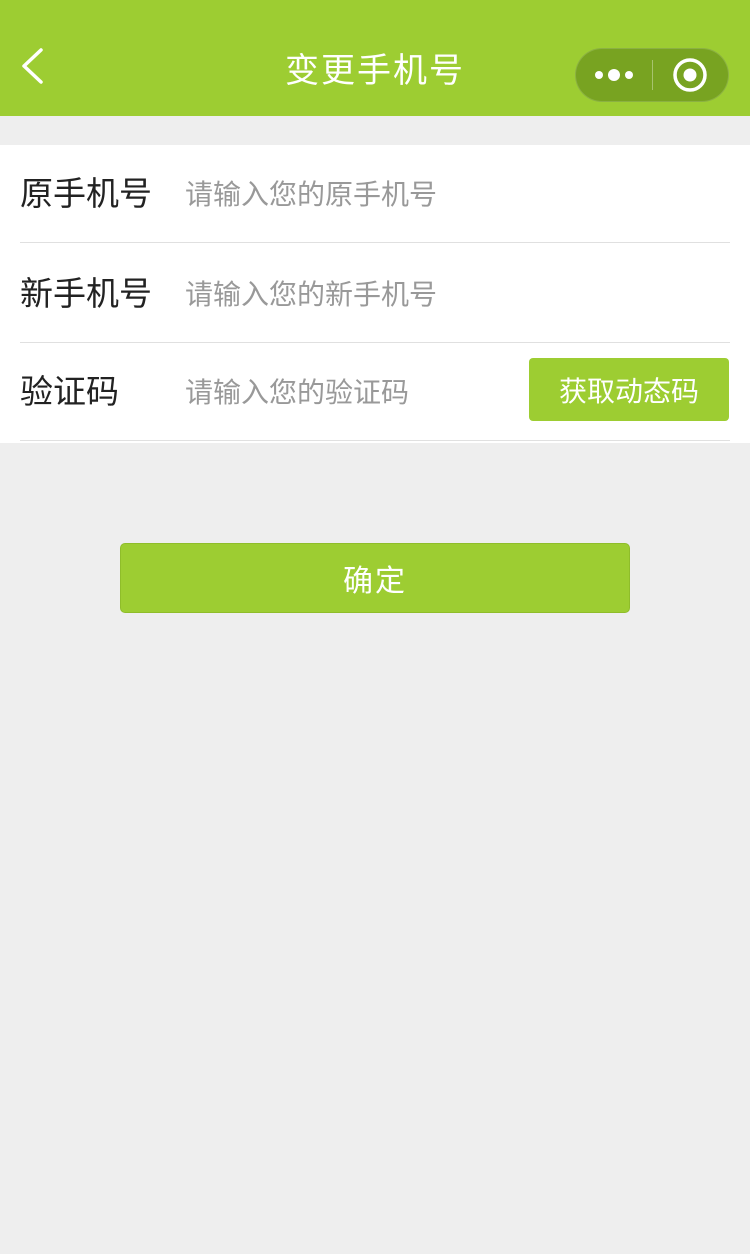  Describe the element at coordinates (350, 194) in the screenshot. I see `old-phone-input` at that location.